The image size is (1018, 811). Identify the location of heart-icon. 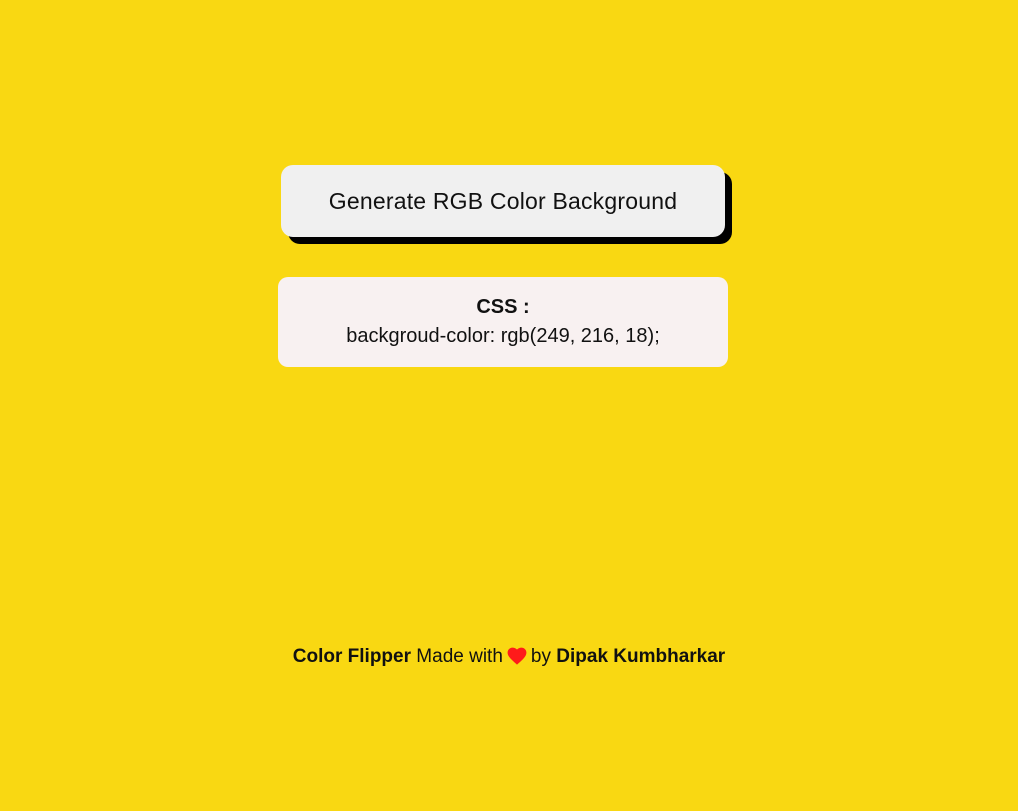
(517, 660).